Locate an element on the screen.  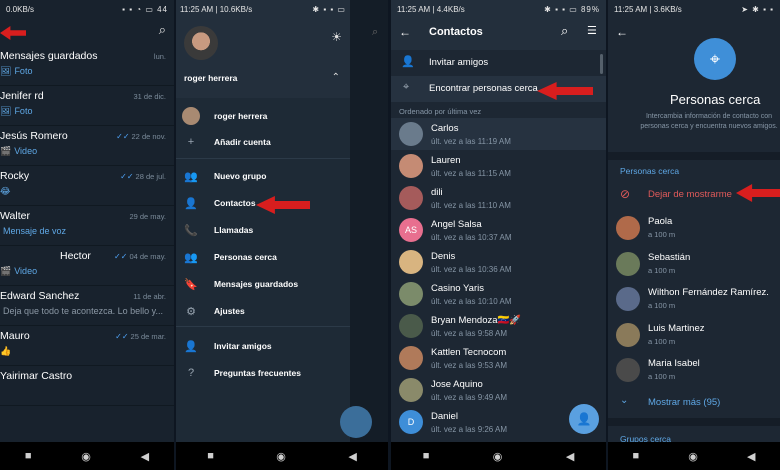
contact-last-seen: últ. vez a las 9:49 AM is located at coordinates (469, 397).